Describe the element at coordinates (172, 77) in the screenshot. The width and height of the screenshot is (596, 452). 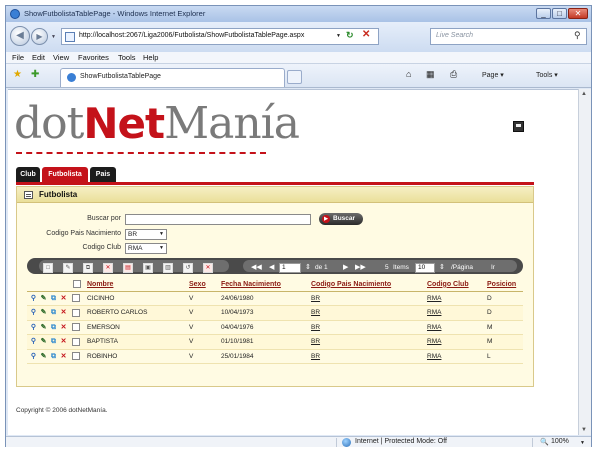
I see `browser-tab: ShowFutbolistaTablePage` at that location.